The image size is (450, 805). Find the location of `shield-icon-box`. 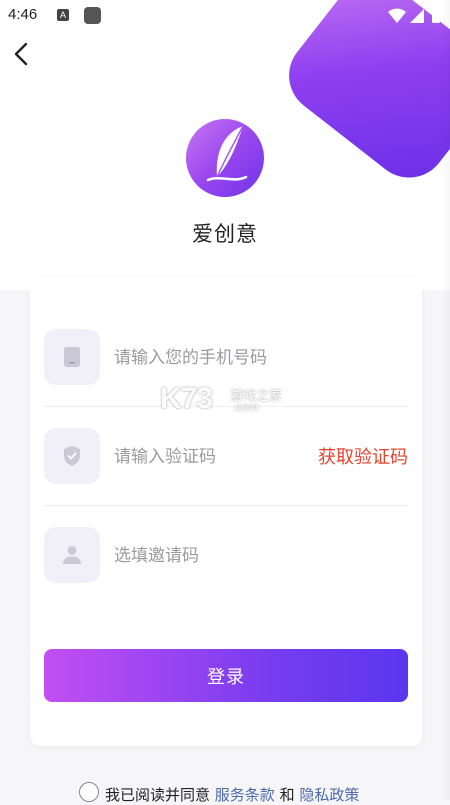

shield-icon-box is located at coordinates (72, 456).